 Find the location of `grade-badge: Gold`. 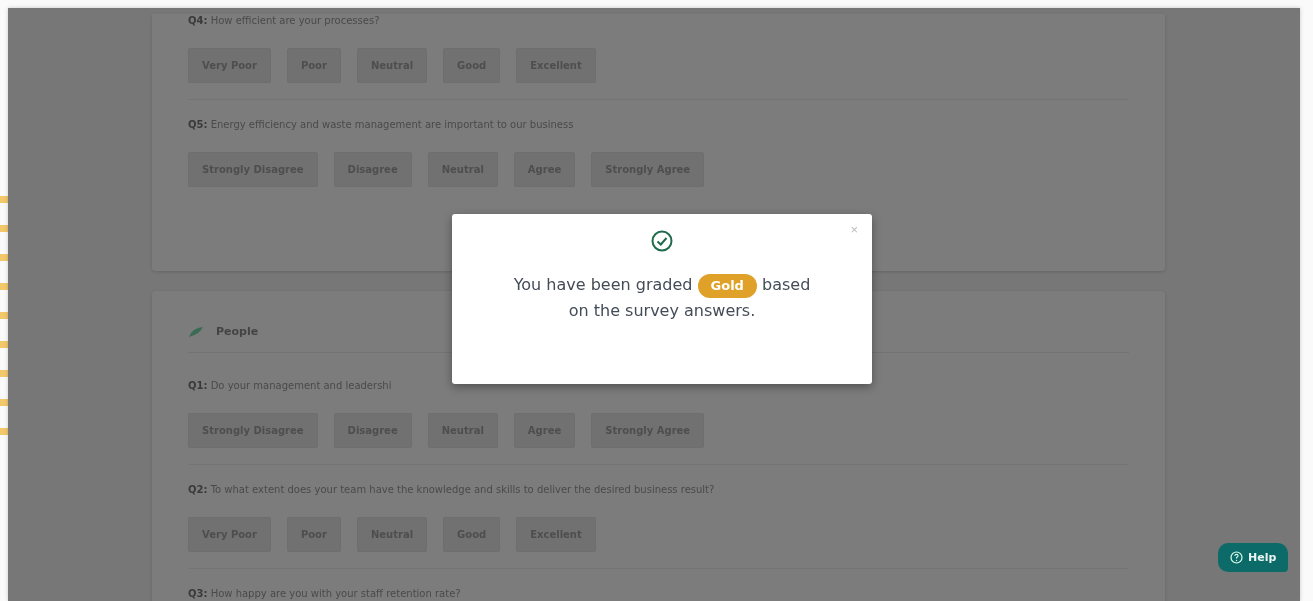

grade-badge: Gold is located at coordinates (727, 286).